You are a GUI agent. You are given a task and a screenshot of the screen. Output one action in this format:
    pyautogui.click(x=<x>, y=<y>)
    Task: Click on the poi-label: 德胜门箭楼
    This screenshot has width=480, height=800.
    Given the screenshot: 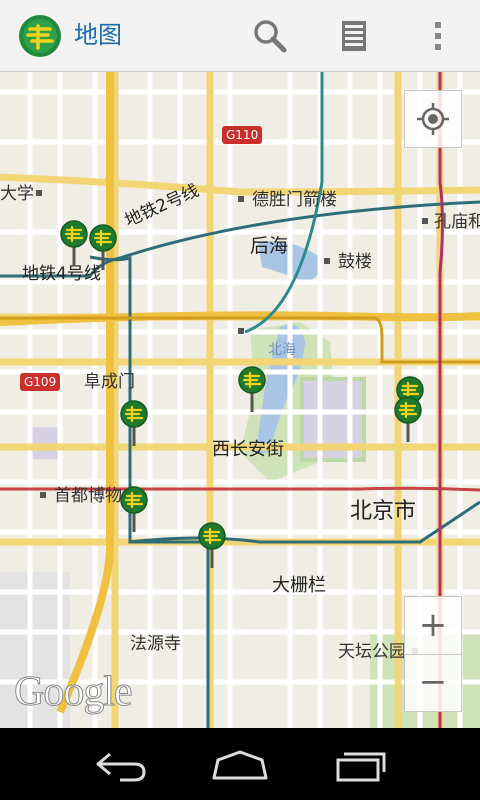 What is the action you would take?
    pyautogui.click(x=294, y=200)
    